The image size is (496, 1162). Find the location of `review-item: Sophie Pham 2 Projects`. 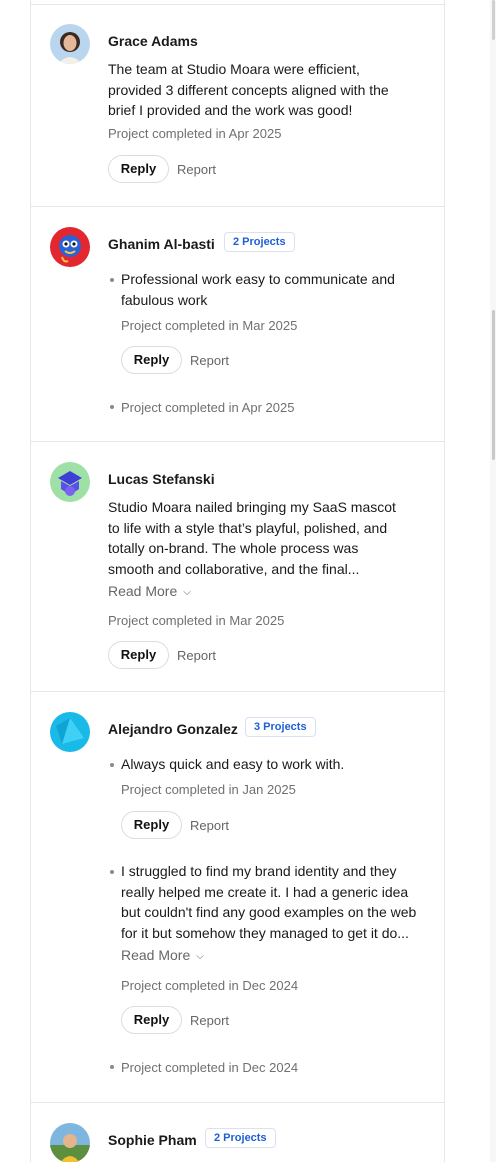

review-item: Sophie Pham 2 Projects is located at coordinates (237, 1132).